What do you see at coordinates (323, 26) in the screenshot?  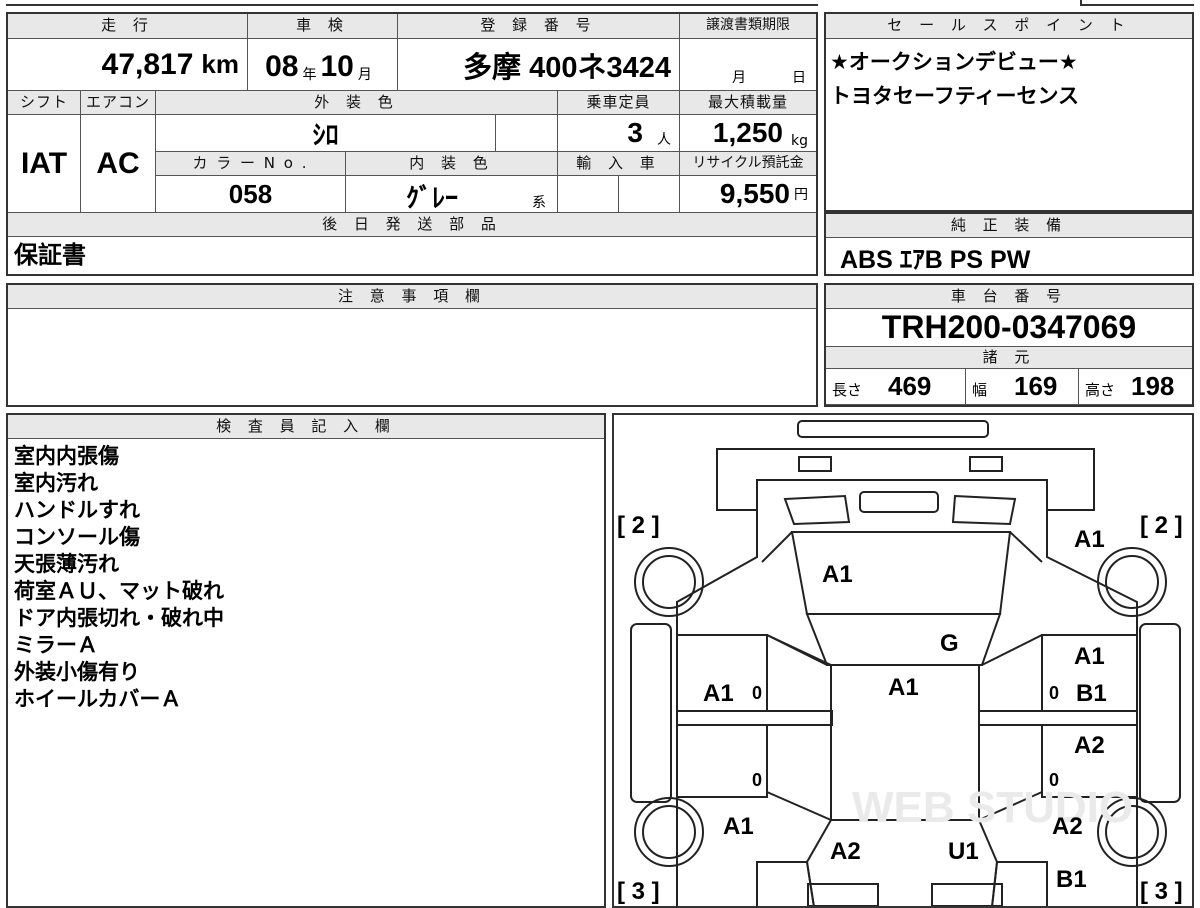 I see `inspection-header: 車 検` at bounding box center [323, 26].